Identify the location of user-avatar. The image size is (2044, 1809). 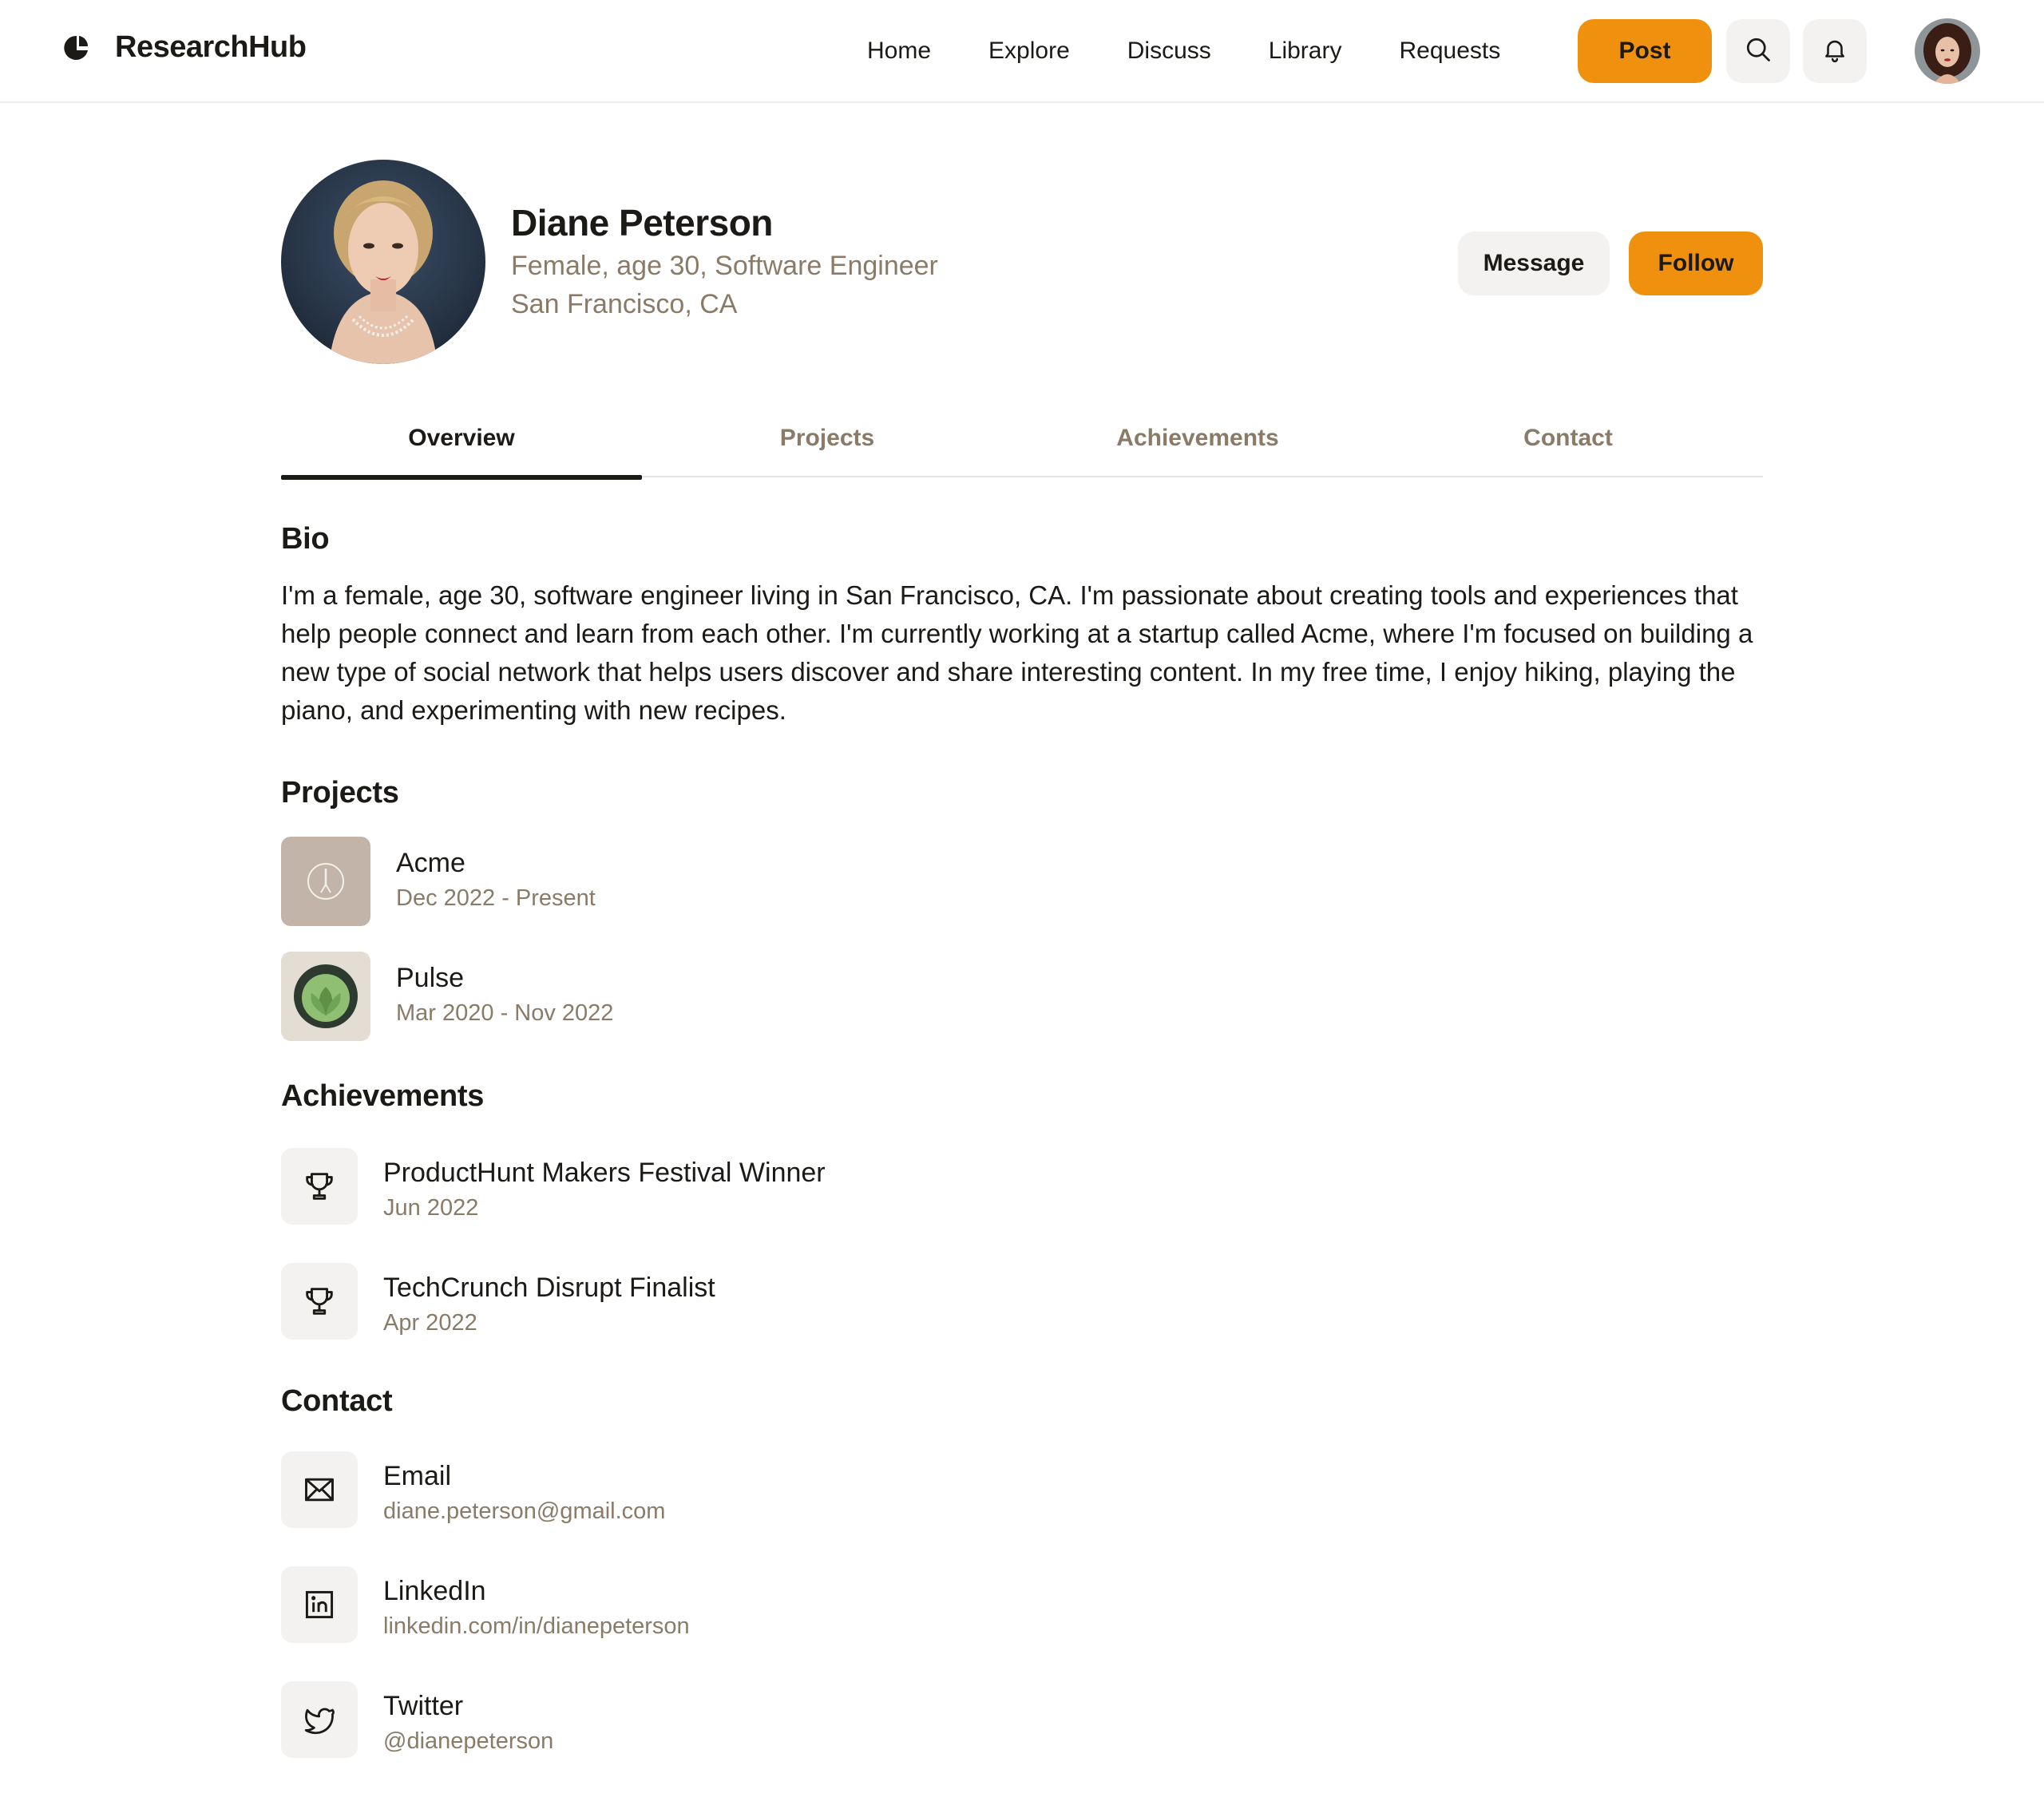
(1947, 51).